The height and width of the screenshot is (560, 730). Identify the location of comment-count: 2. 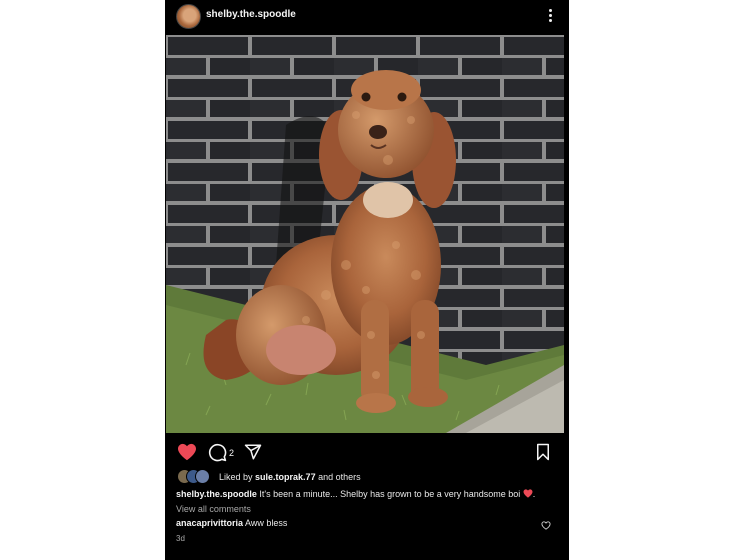
(232, 453).